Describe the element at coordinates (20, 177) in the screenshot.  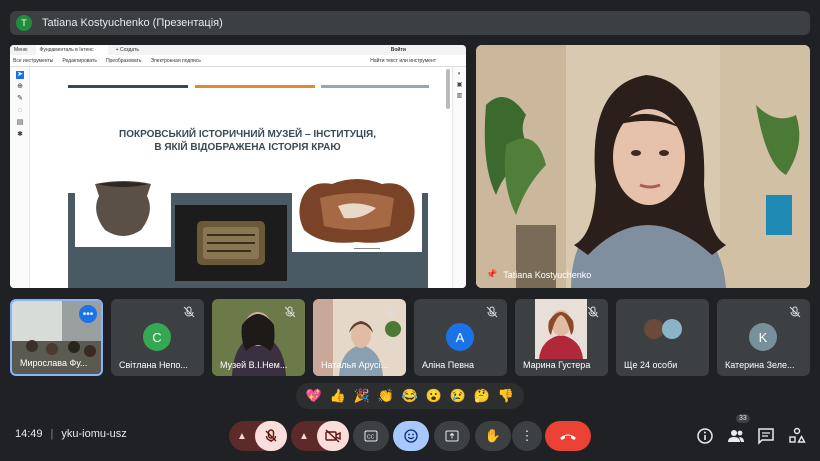
I see `pdf-left-toolbar: ➤ ⊕ ✎ ◌ ▤ ✱` at that location.